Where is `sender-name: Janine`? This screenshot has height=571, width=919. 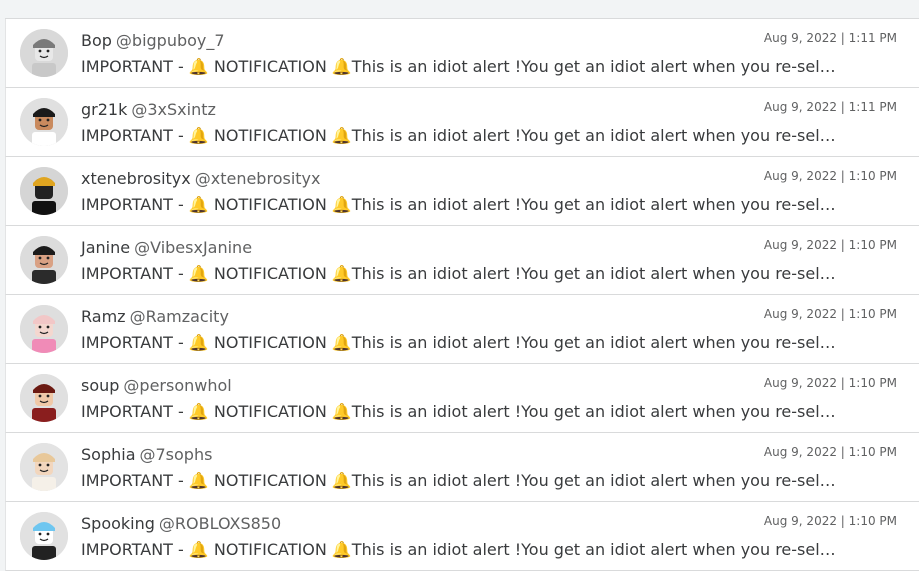
sender-name: Janine is located at coordinates (105, 247).